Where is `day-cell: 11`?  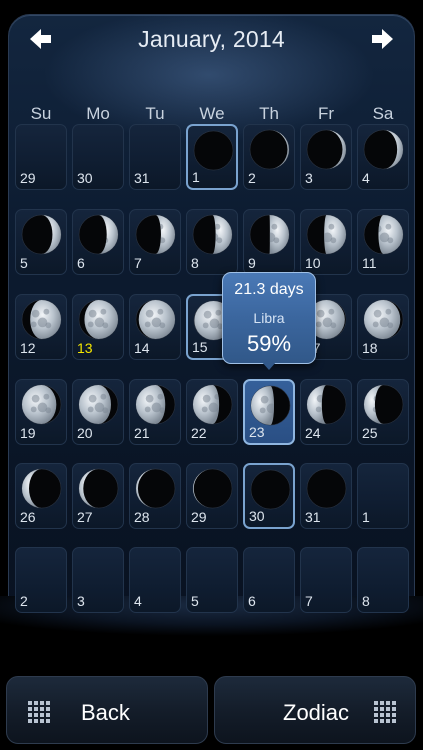 day-cell: 11 is located at coordinates (383, 242).